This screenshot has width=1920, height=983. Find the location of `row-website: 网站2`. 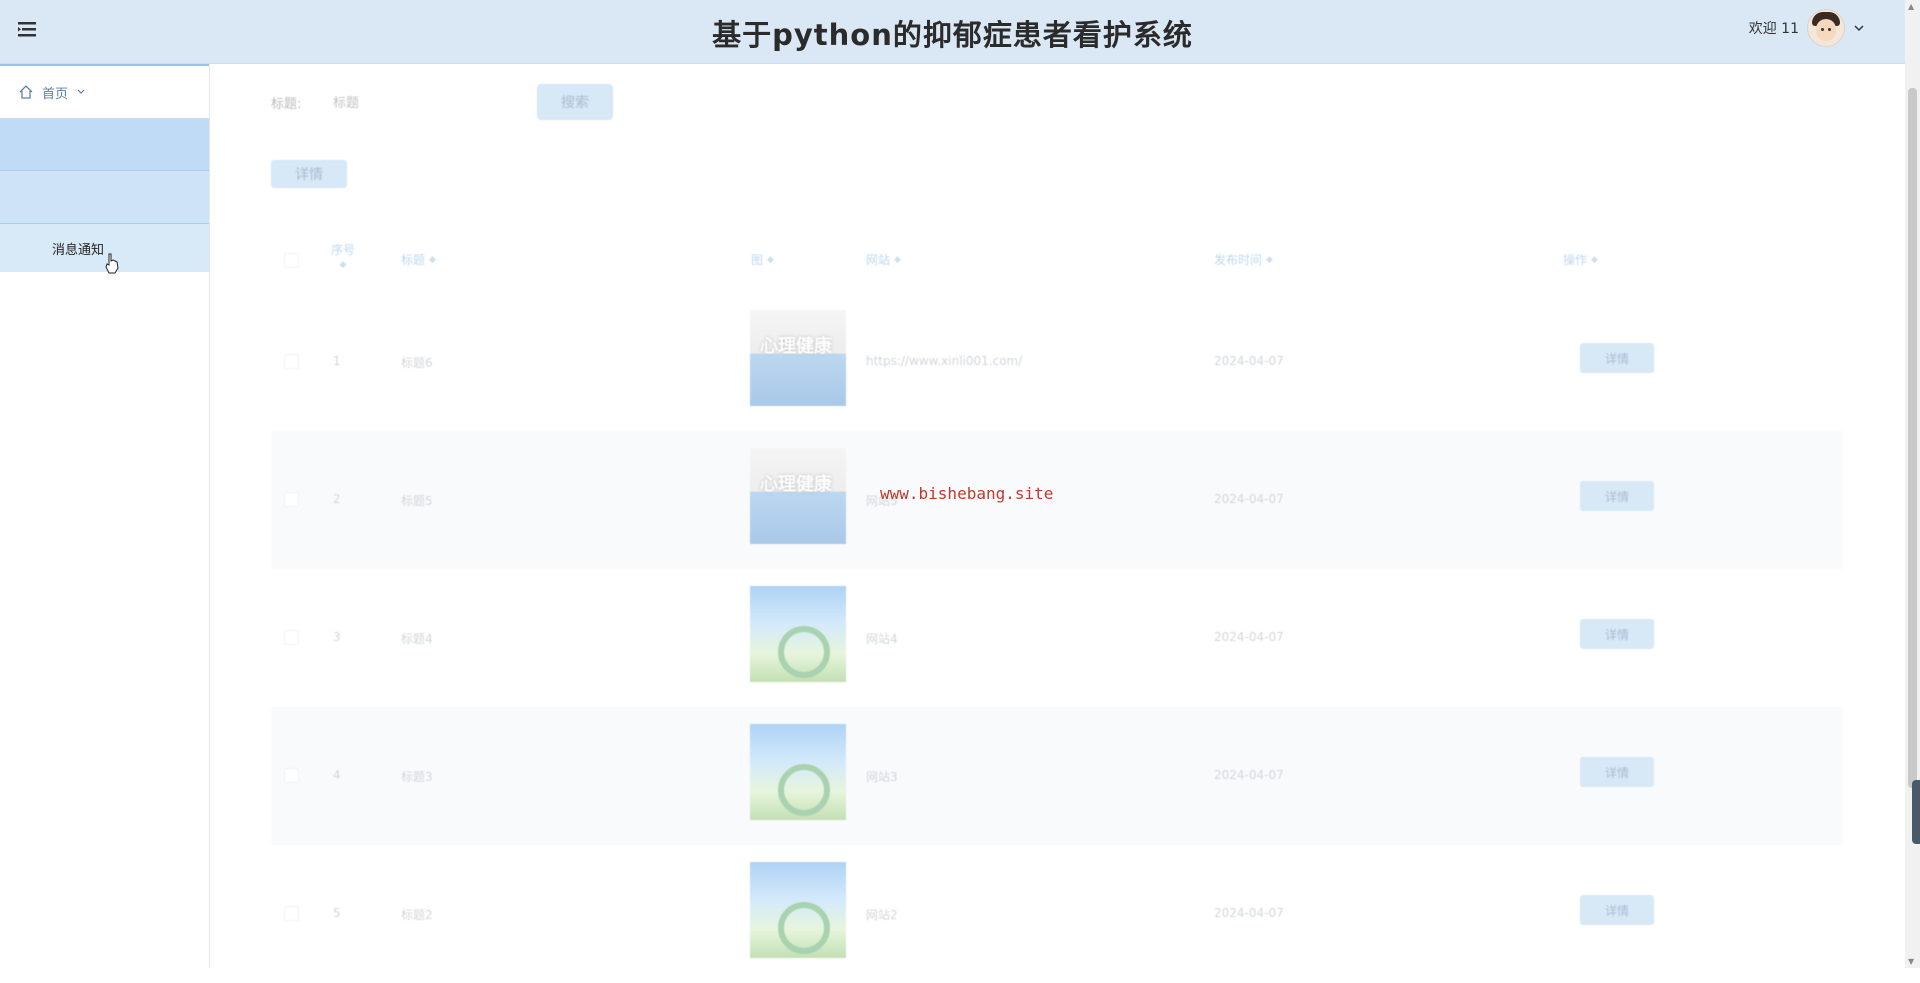

row-website: 网站2 is located at coordinates (882, 915).